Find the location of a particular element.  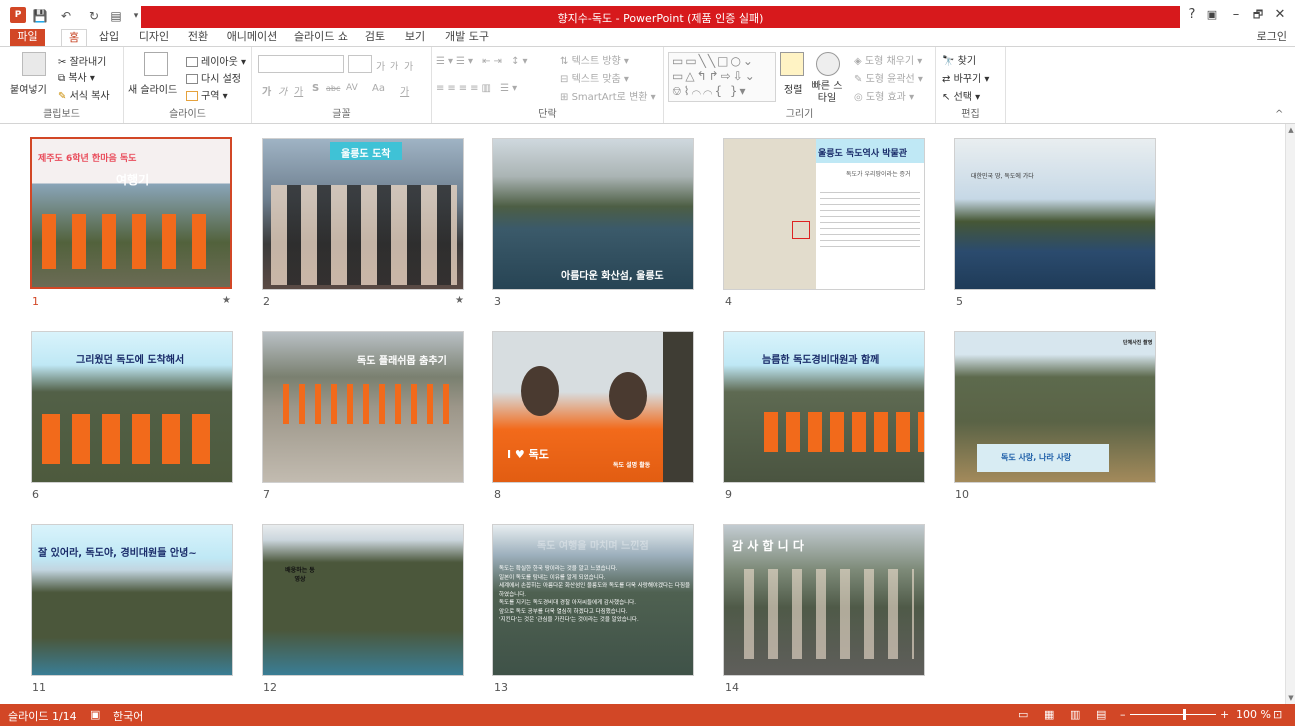

restore-button: 🗗 is located at coordinates (1258, 15).